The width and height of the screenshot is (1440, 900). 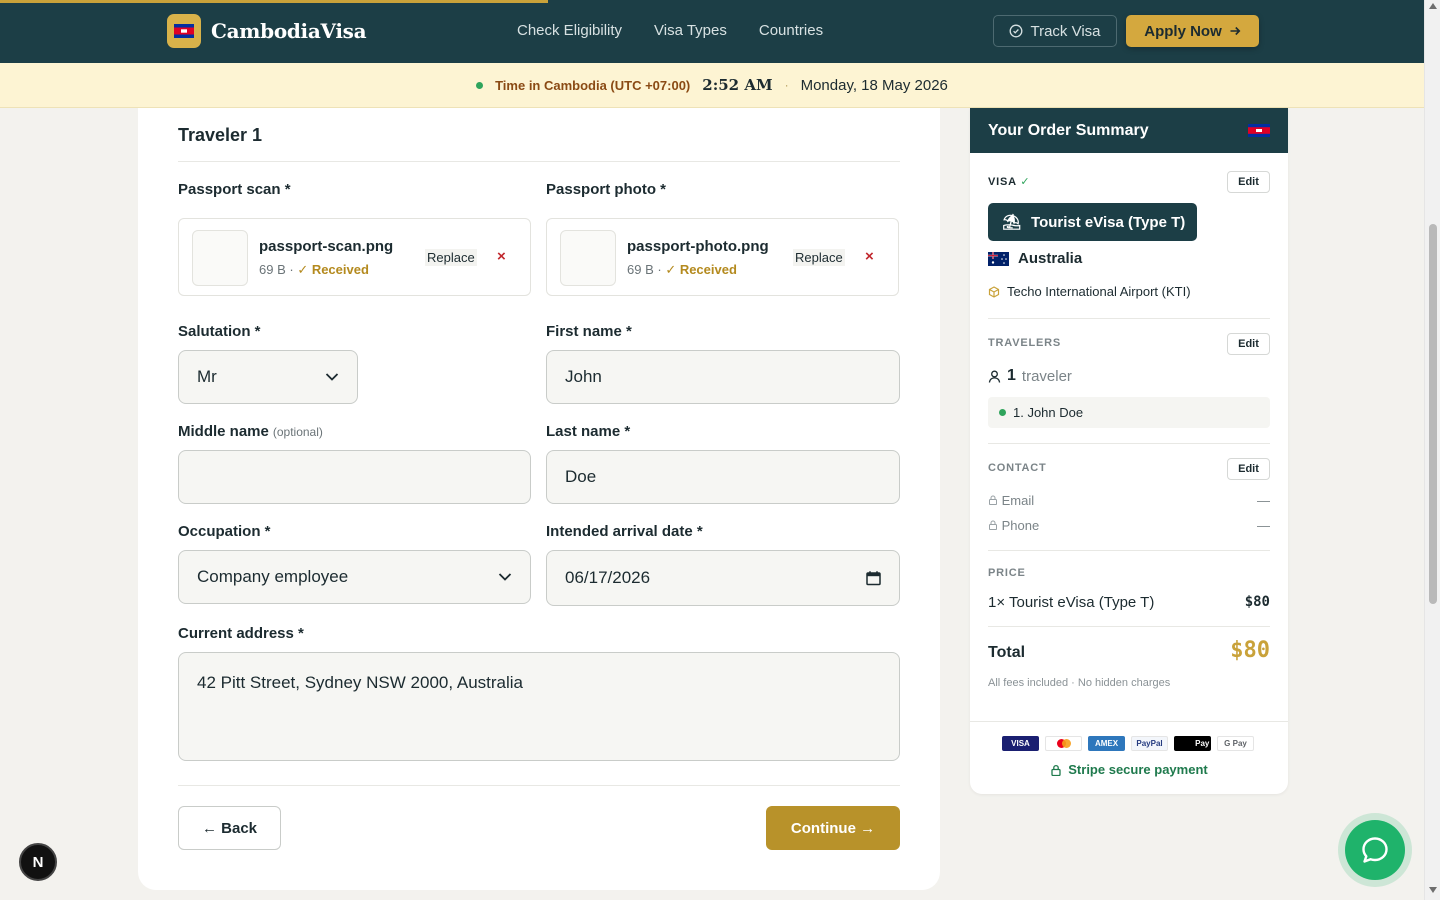 What do you see at coordinates (998, 258) in the screenshot?
I see `australia-flag-icon` at bounding box center [998, 258].